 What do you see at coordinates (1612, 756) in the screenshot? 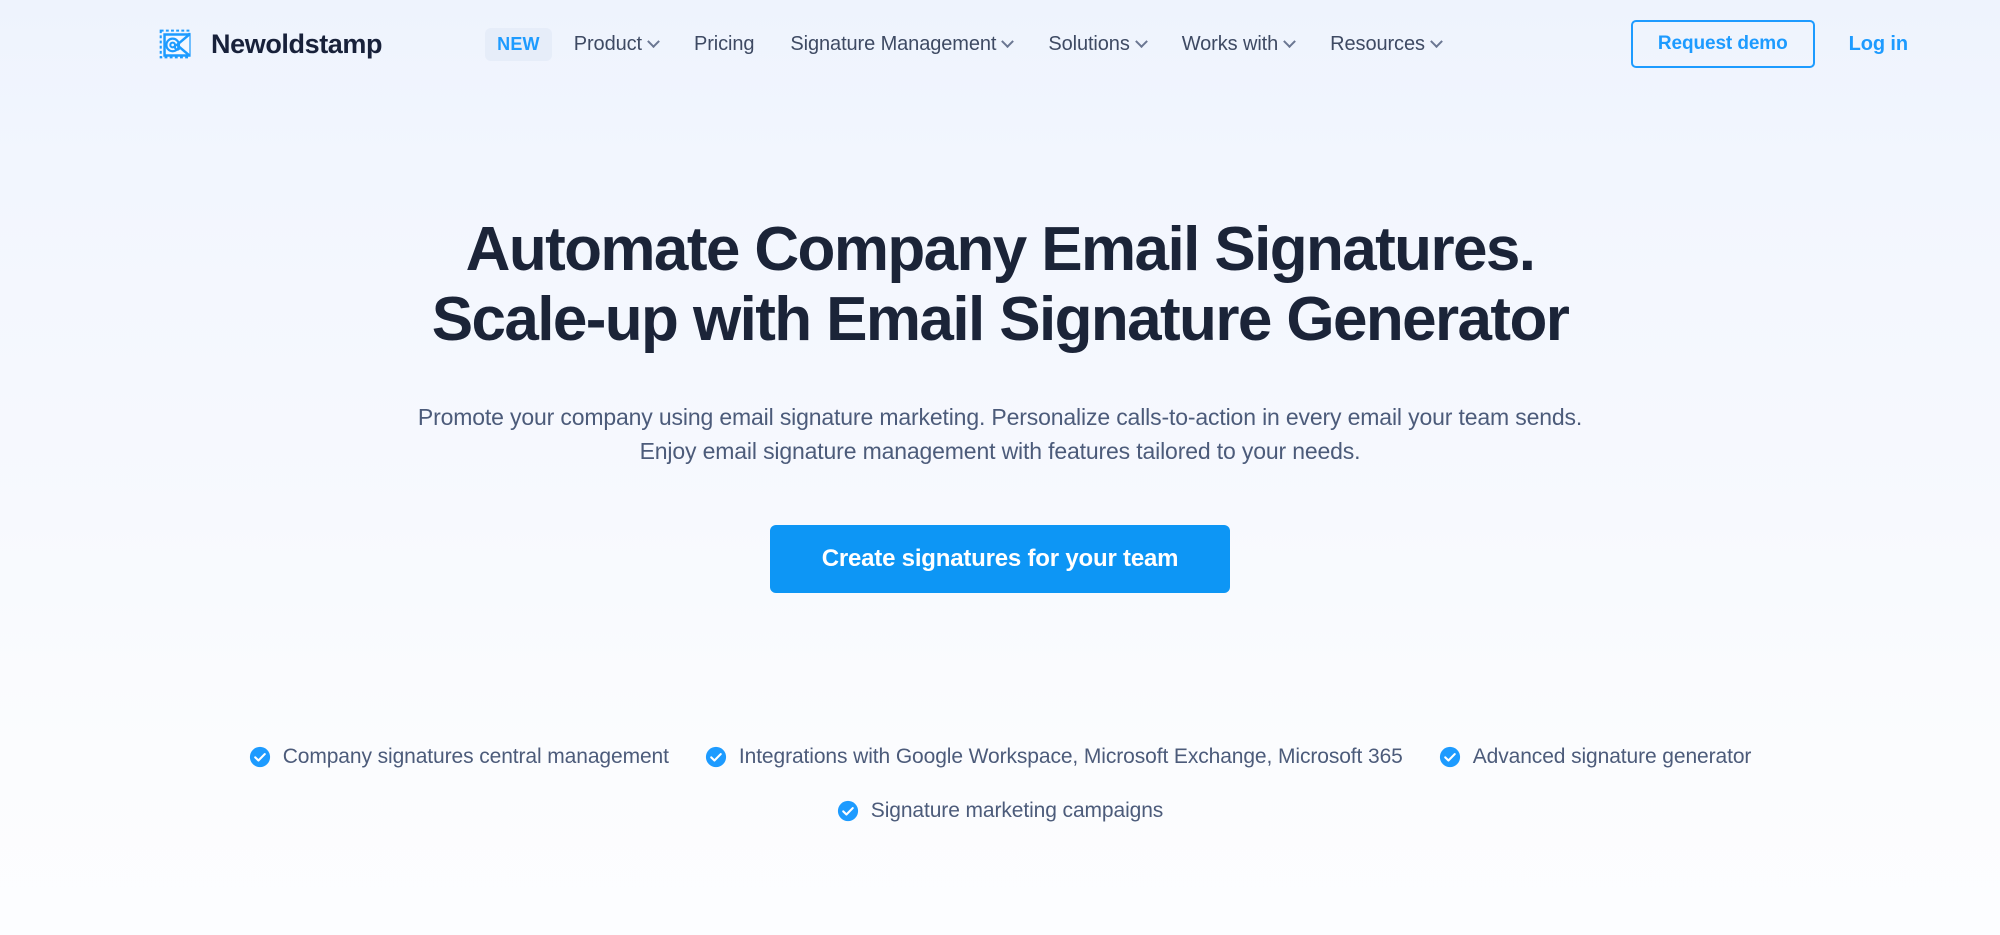
I see `feature-label: Advanced signature generator` at bounding box center [1612, 756].